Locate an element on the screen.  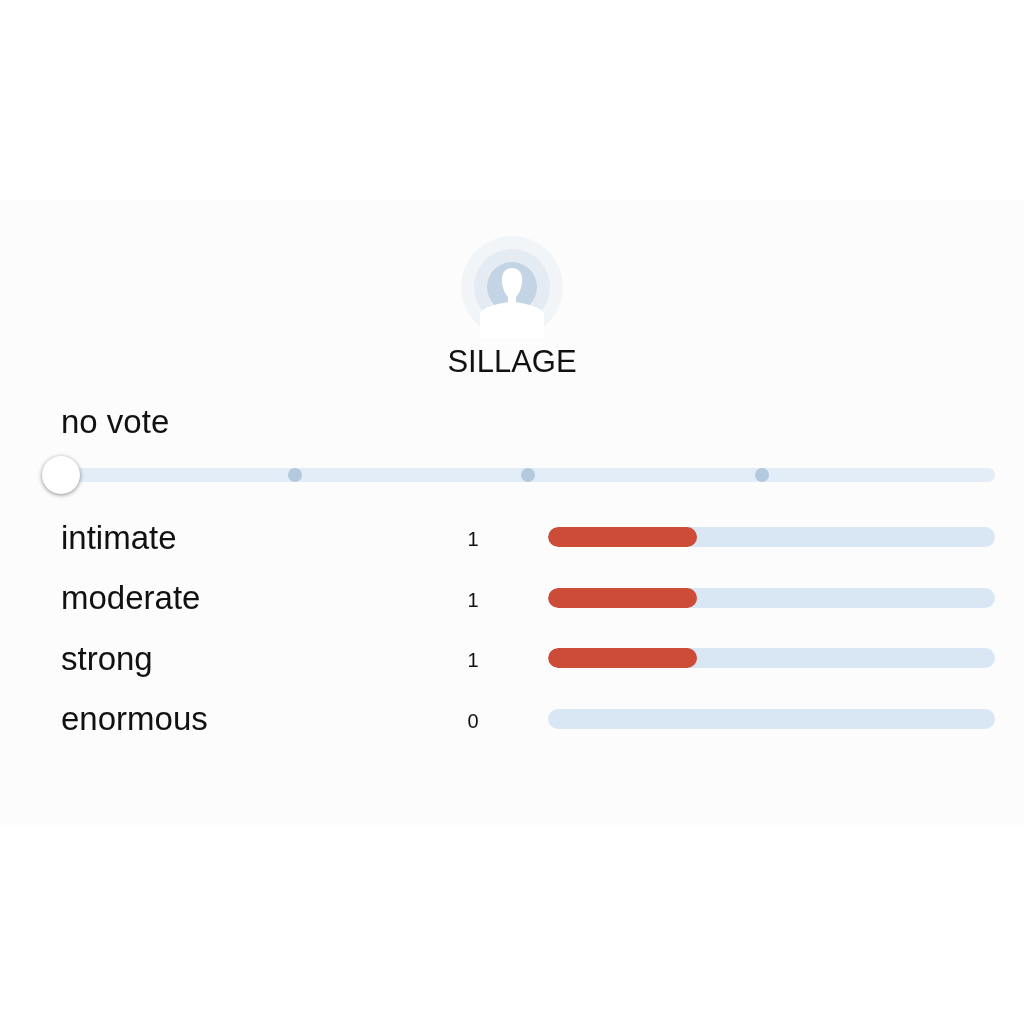
vote-status-label: no vote is located at coordinates (115, 421).